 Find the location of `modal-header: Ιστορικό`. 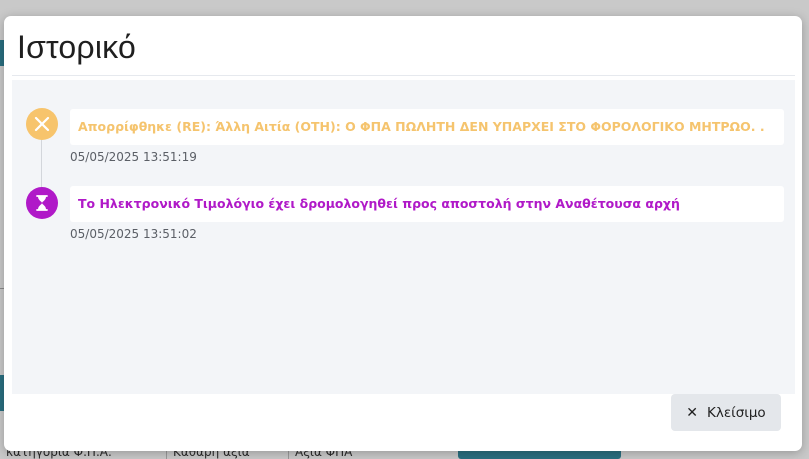

modal-header: Ιστορικό is located at coordinates (403, 46).